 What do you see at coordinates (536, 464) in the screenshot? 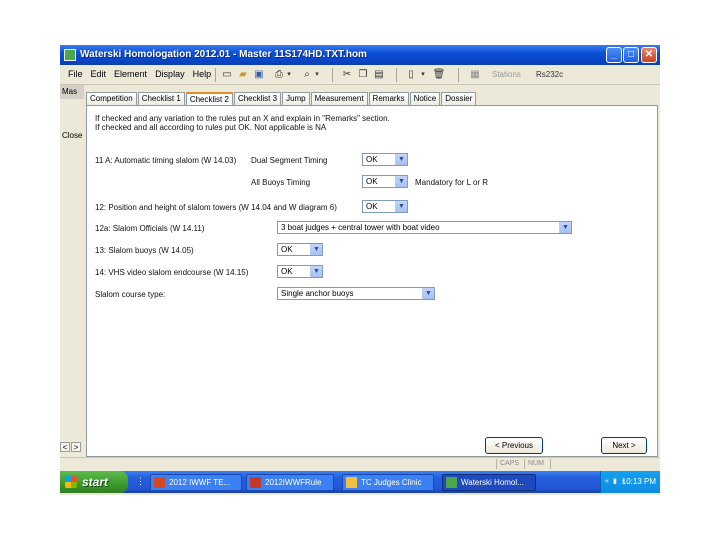
I see `num-indicator: NUM` at bounding box center [536, 464].